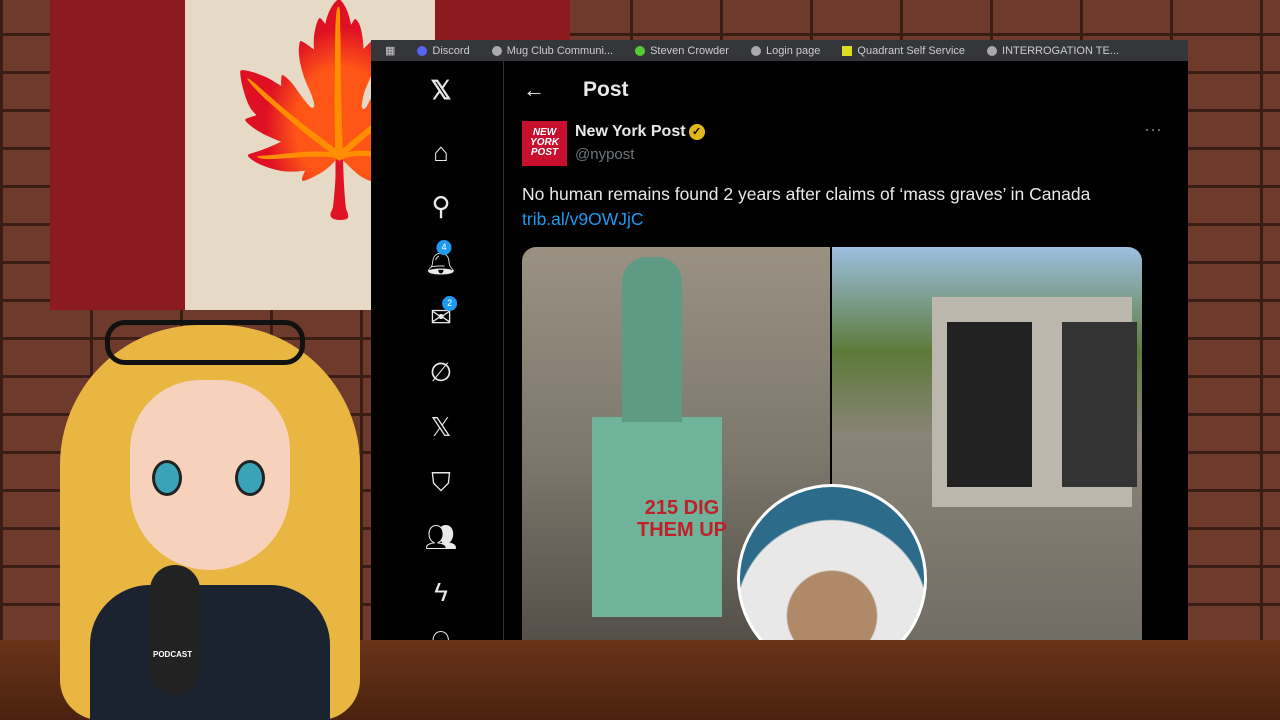 Image resolution: width=1280 pixels, height=720 pixels. I want to click on graffiti-text: 215 DIG THEM UP, so click(682, 519).